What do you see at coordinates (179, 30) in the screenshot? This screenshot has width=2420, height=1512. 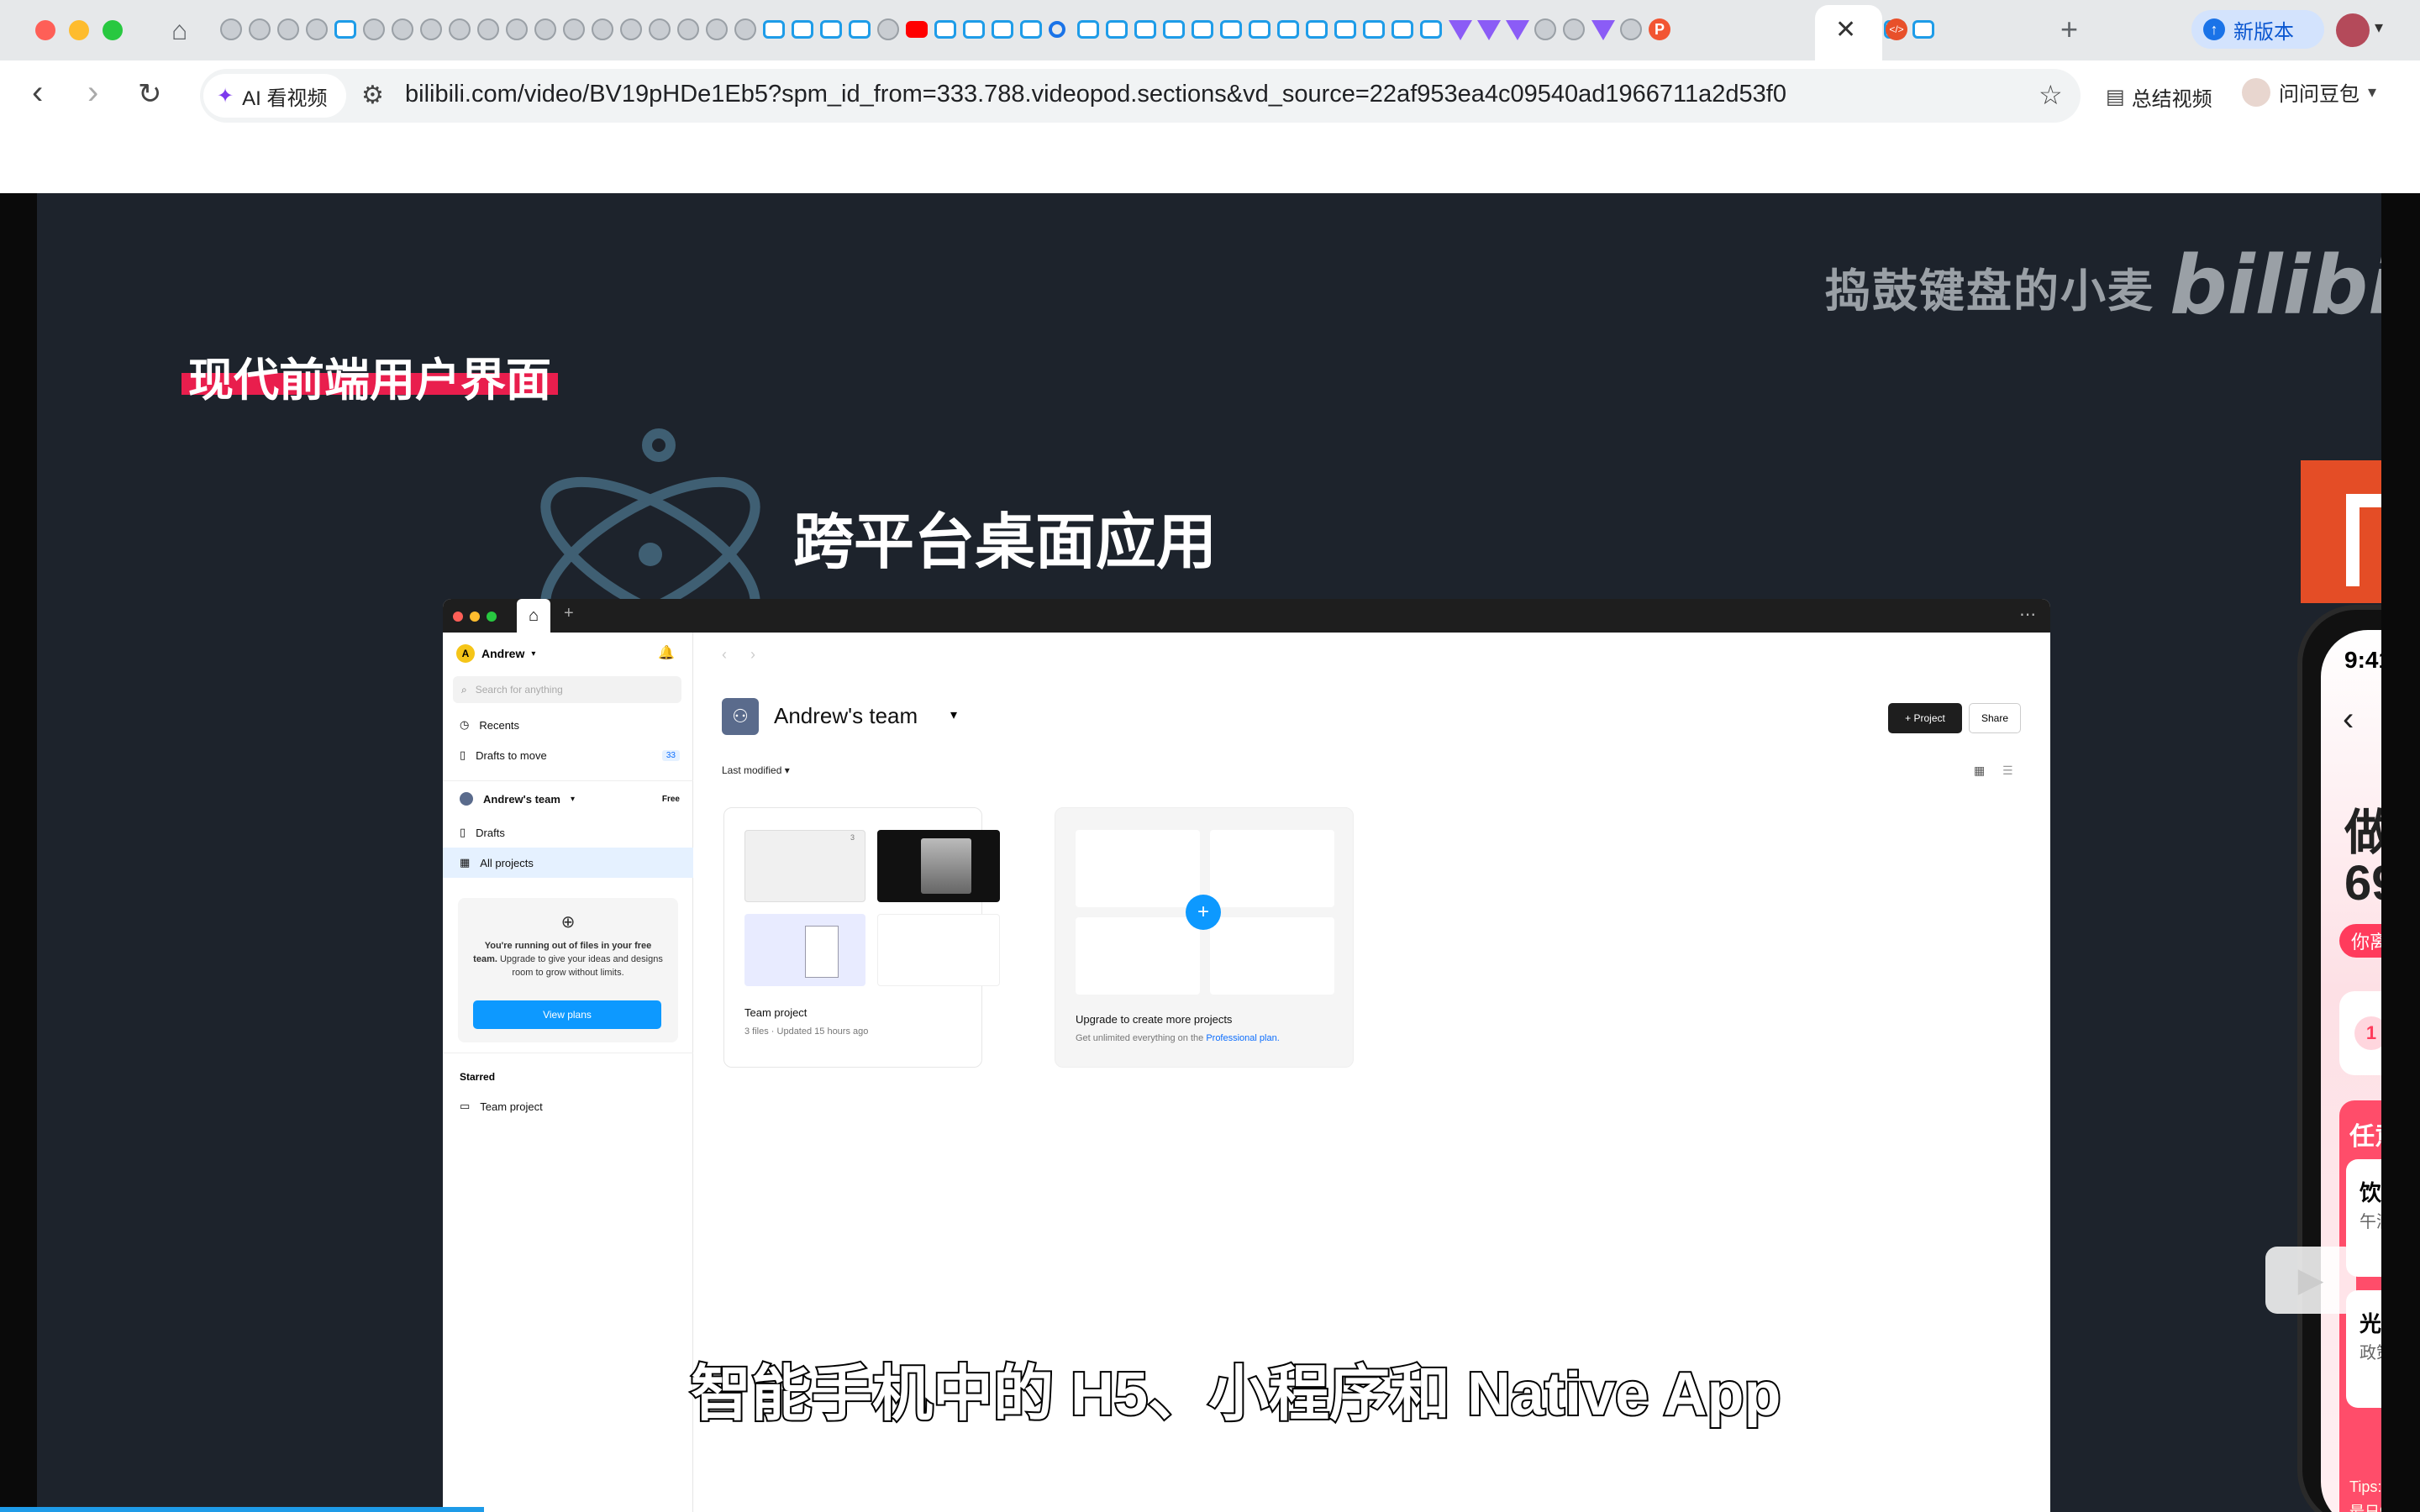 I see `home-icon: ⌂` at bounding box center [179, 30].